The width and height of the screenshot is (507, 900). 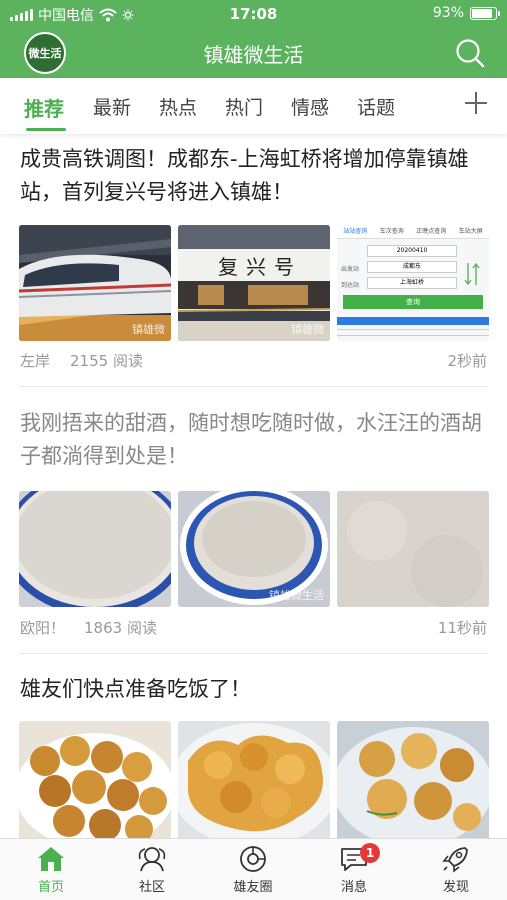 I want to click on ticket-query-button: 查询, so click(x=413, y=302).